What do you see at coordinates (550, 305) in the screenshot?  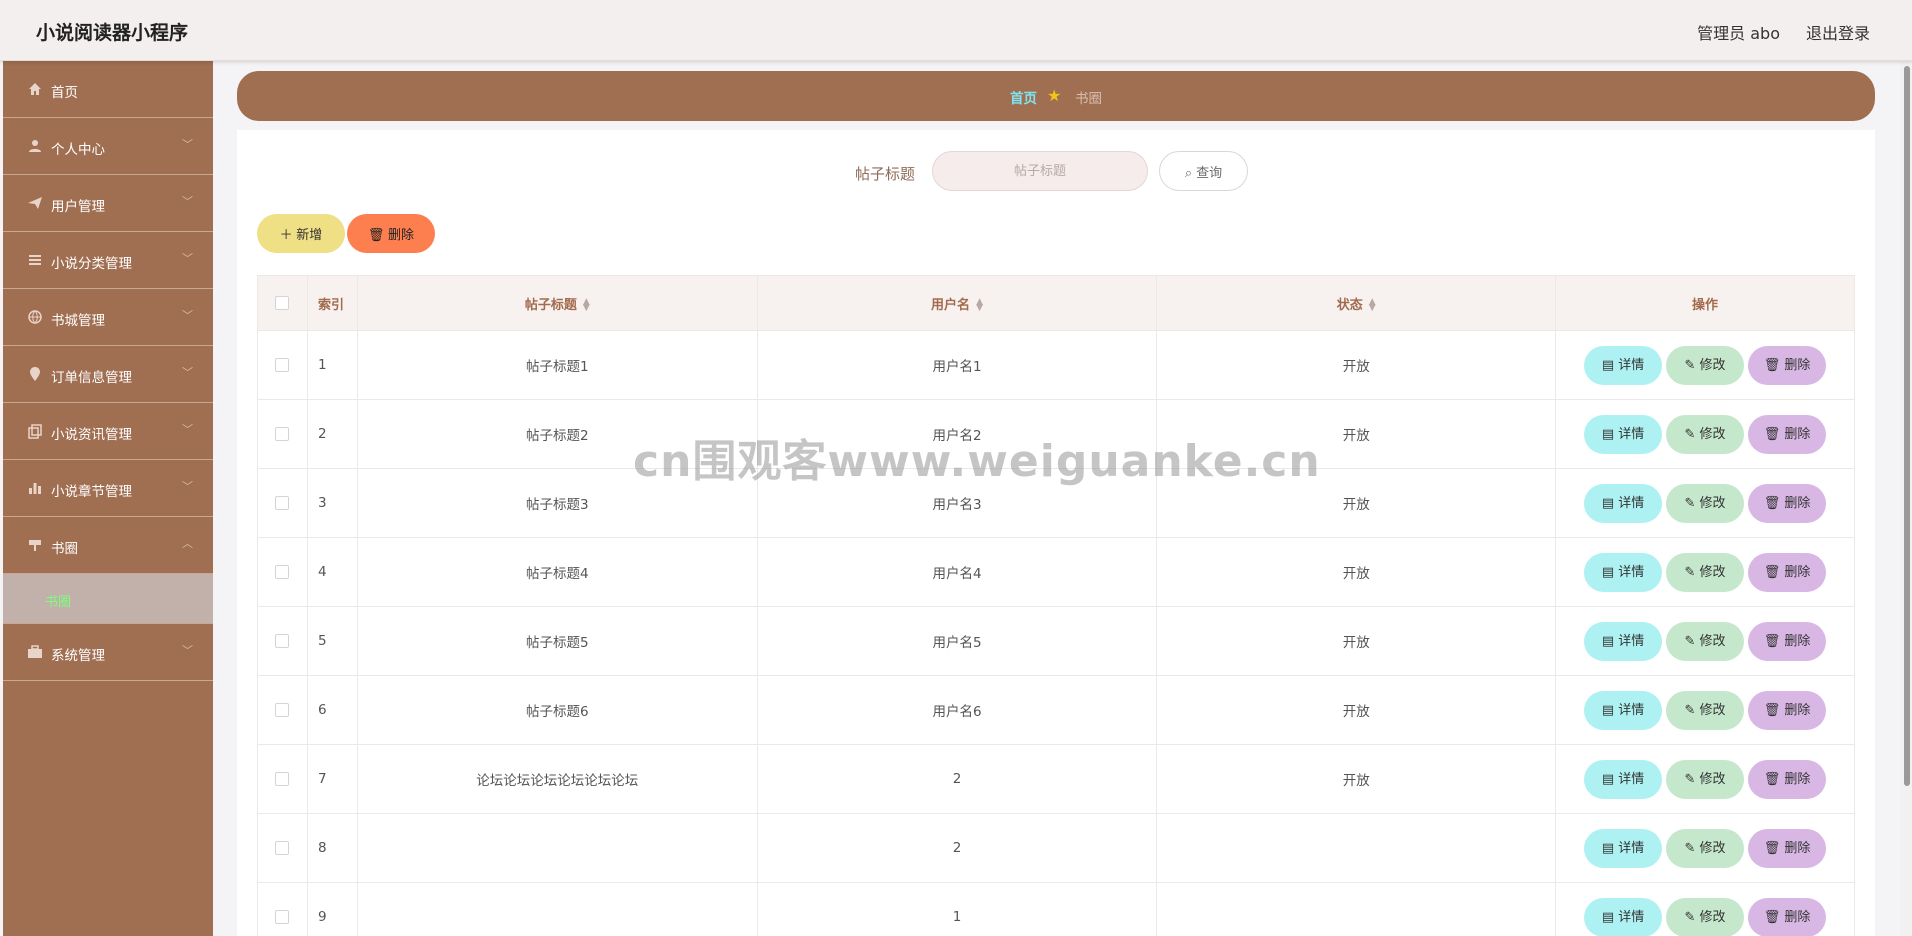 I see `header-title-label: 帖子标题` at bounding box center [550, 305].